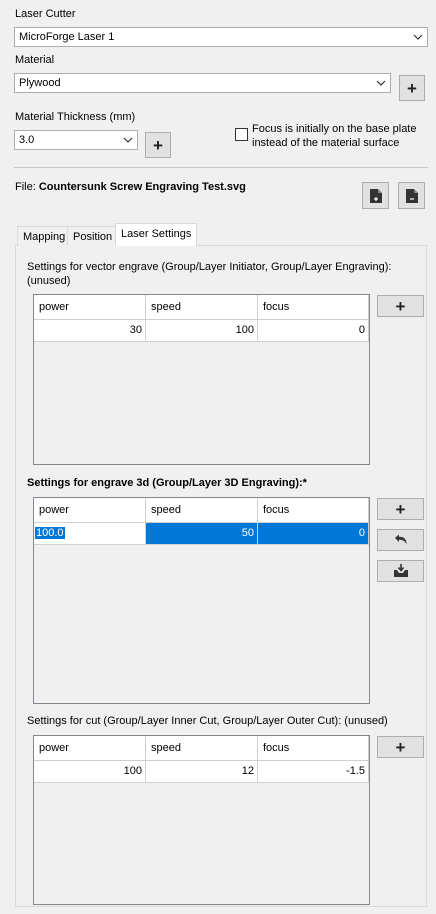 The image size is (436, 914). I want to click on table-row: 30 100 0, so click(201, 331).